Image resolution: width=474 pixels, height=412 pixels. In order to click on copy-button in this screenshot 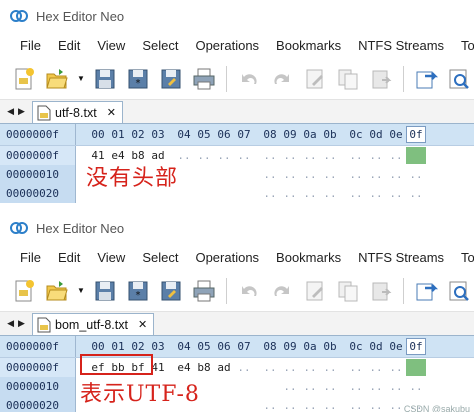, I will do `click(348, 291)`.